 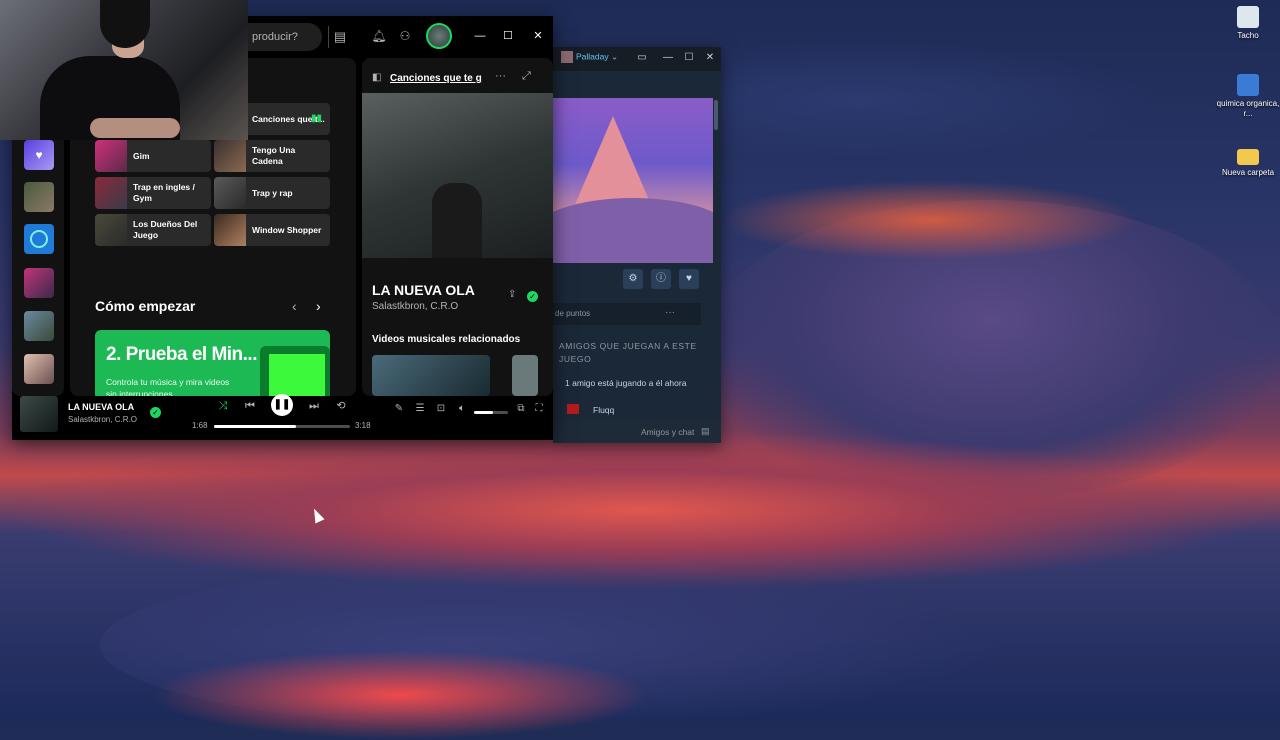 What do you see at coordinates (457, 220) in the screenshot?
I see `video-figure` at bounding box center [457, 220].